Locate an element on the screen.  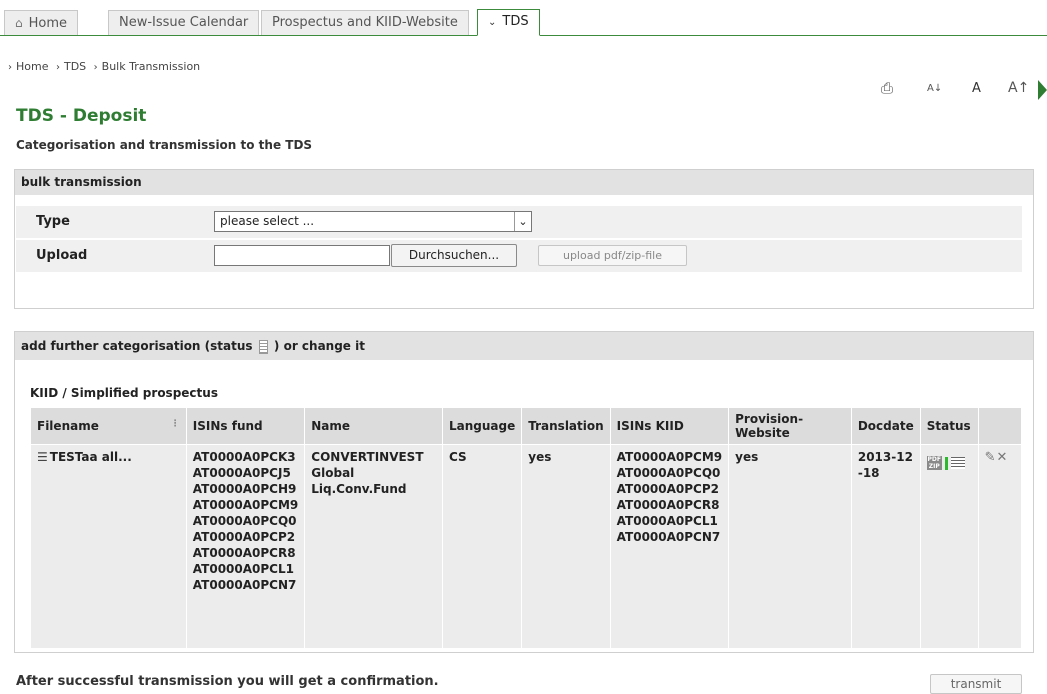
docdate-line: 2013-12 is located at coordinates (885, 457).